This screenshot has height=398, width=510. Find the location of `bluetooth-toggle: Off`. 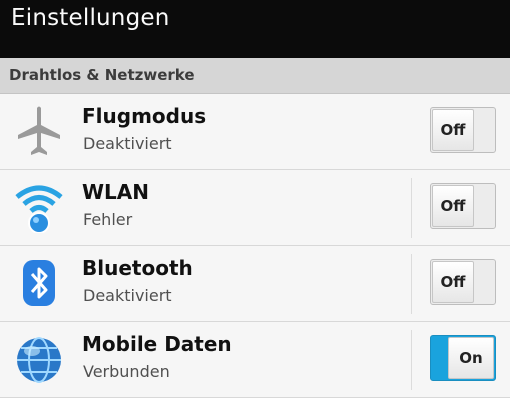

bluetooth-toggle: Off is located at coordinates (463, 282).